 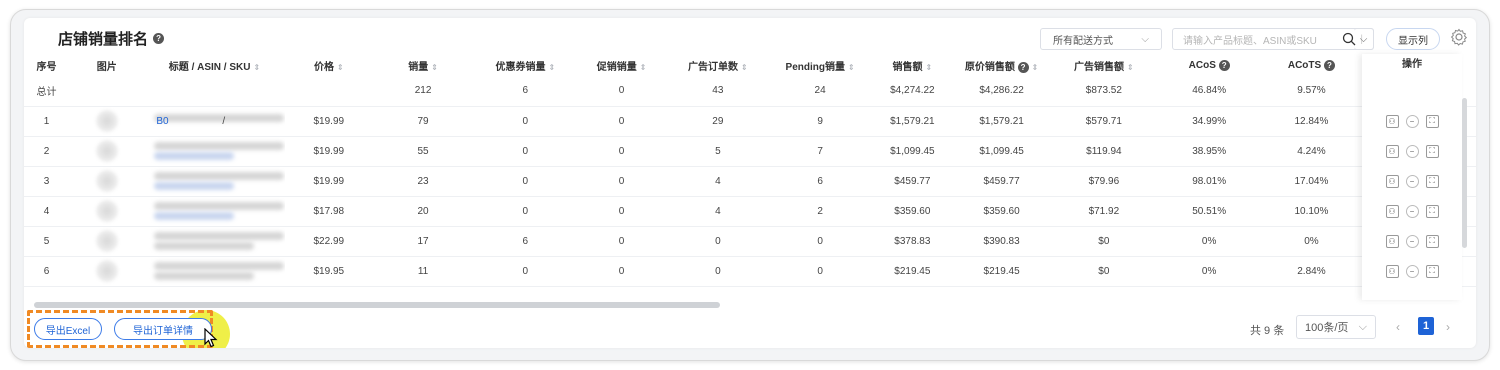 What do you see at coordinates (525, 211) in the screenshot?
I see `coupon-sales: 0` at bounding box center [525, 211].